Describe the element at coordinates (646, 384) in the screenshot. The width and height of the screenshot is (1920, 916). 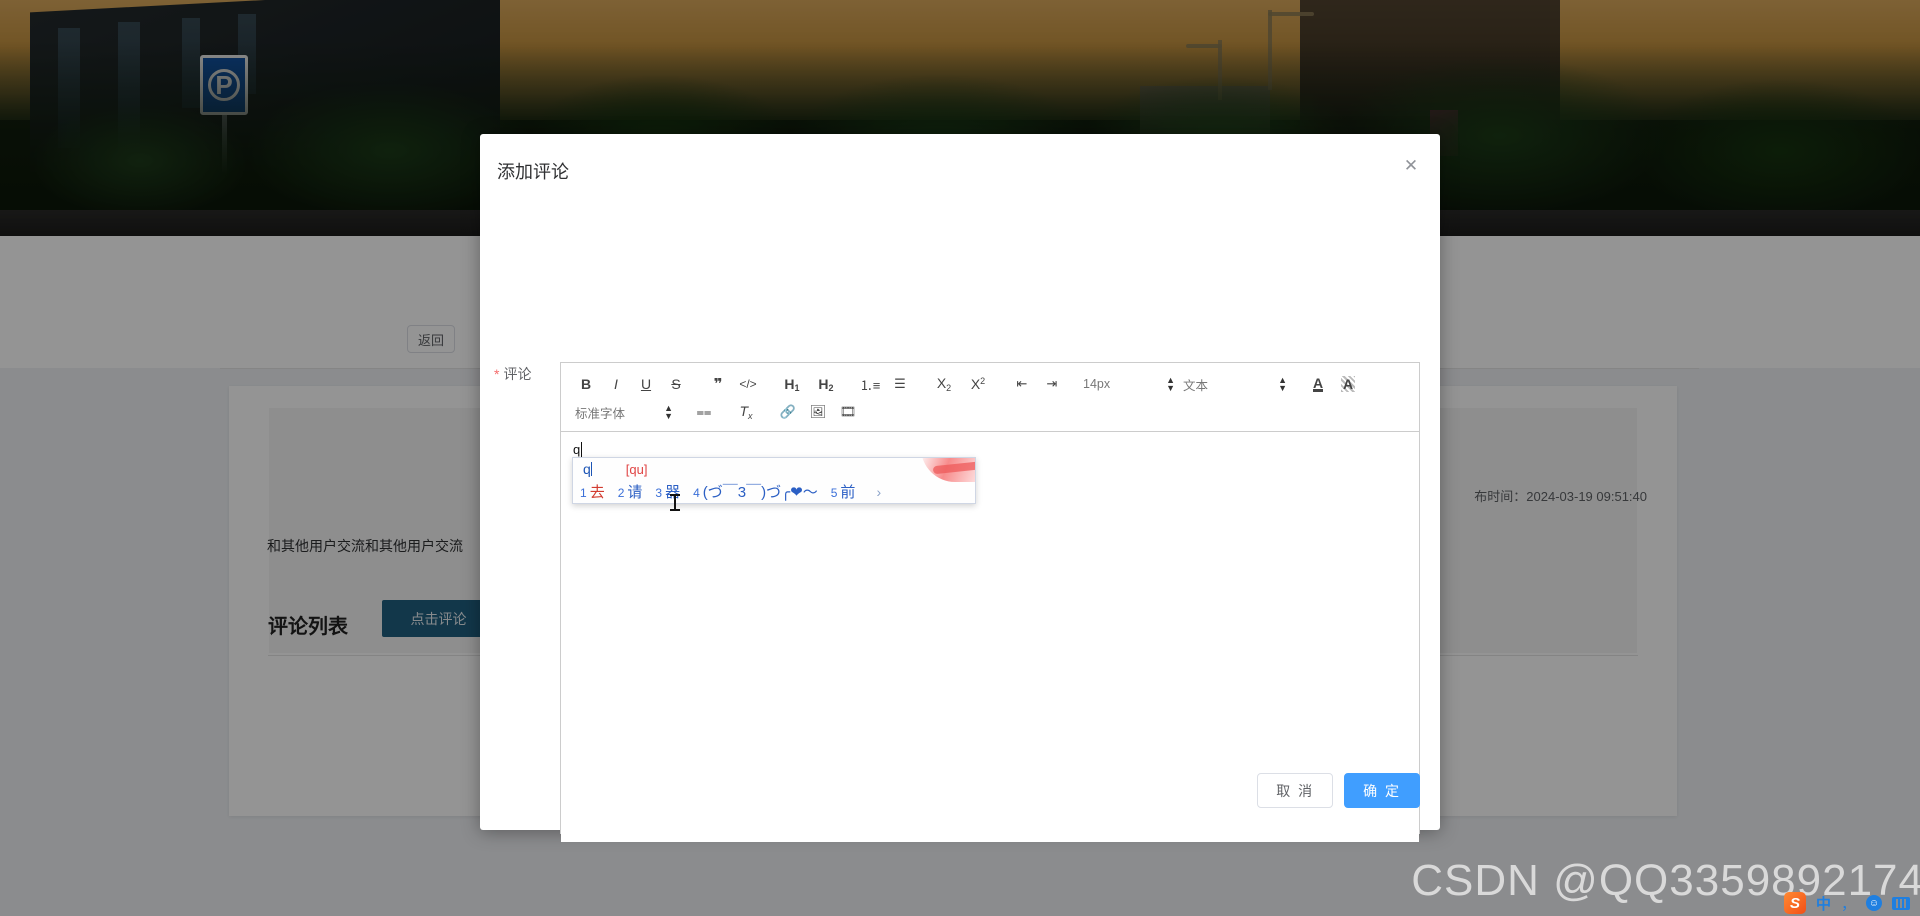
I see `underline-icon: U` at that location.